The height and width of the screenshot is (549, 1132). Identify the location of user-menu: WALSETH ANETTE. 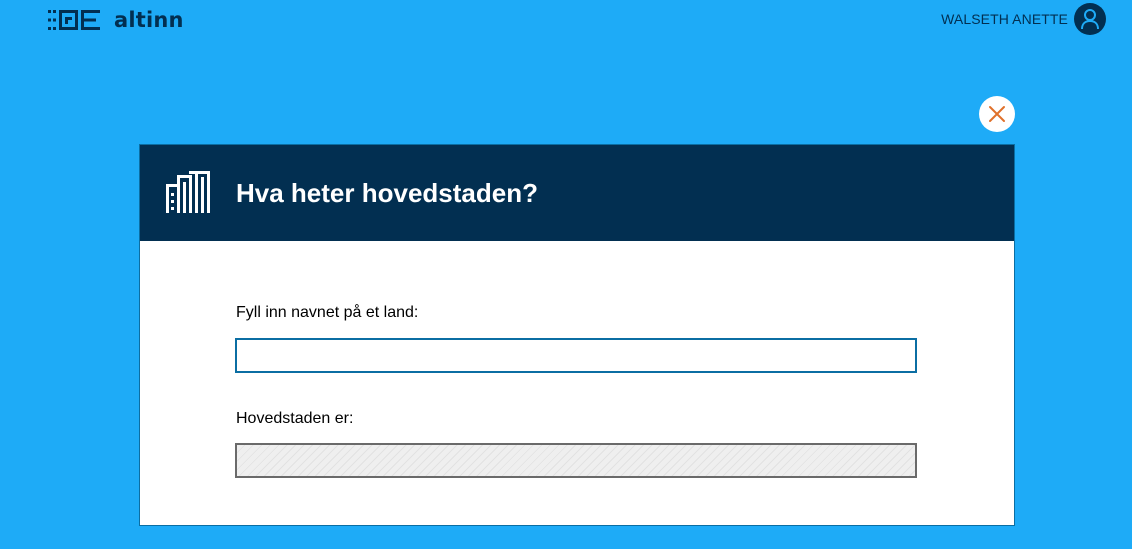
(1023, 19).